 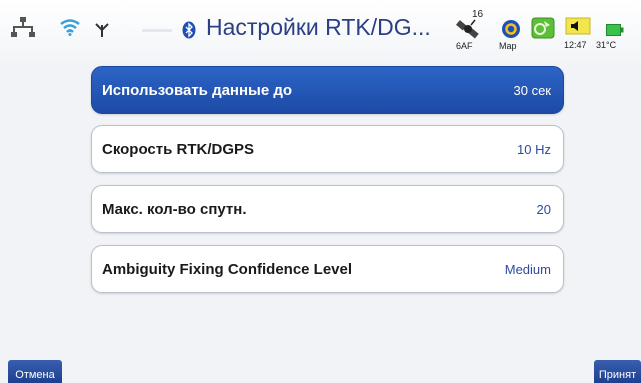 I want to click on volume-icon, so click(x=578, y=28).